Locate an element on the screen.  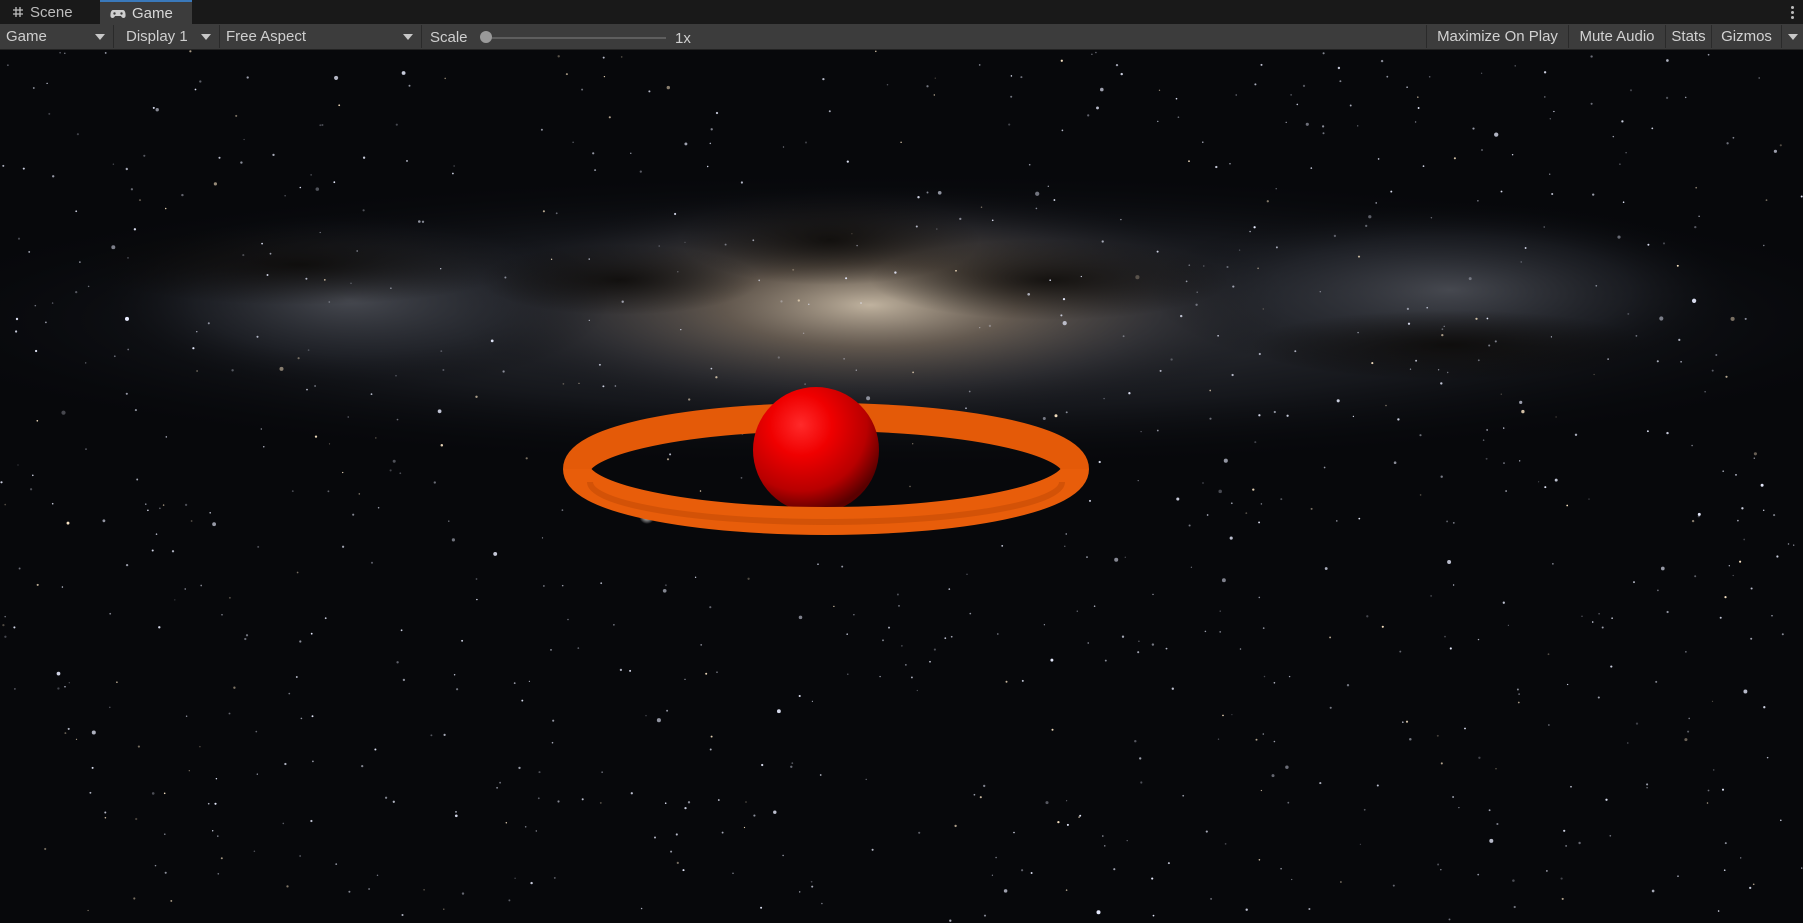
maximize-on-play-button: Maximize On Play is located at coordinates (1497, 36).